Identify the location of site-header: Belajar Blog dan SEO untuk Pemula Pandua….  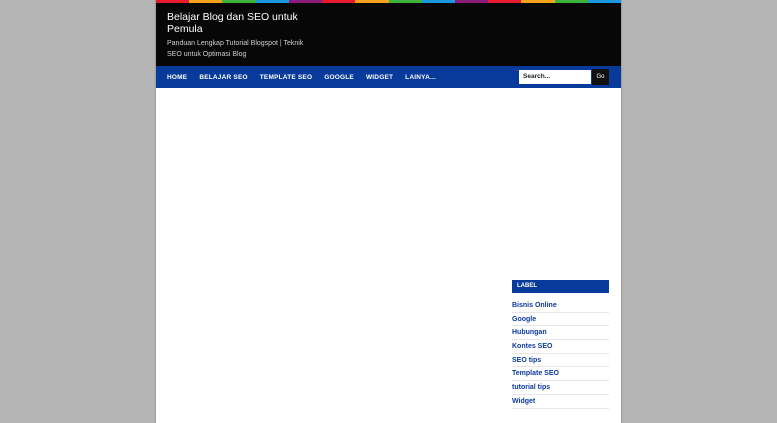
(388, 34).